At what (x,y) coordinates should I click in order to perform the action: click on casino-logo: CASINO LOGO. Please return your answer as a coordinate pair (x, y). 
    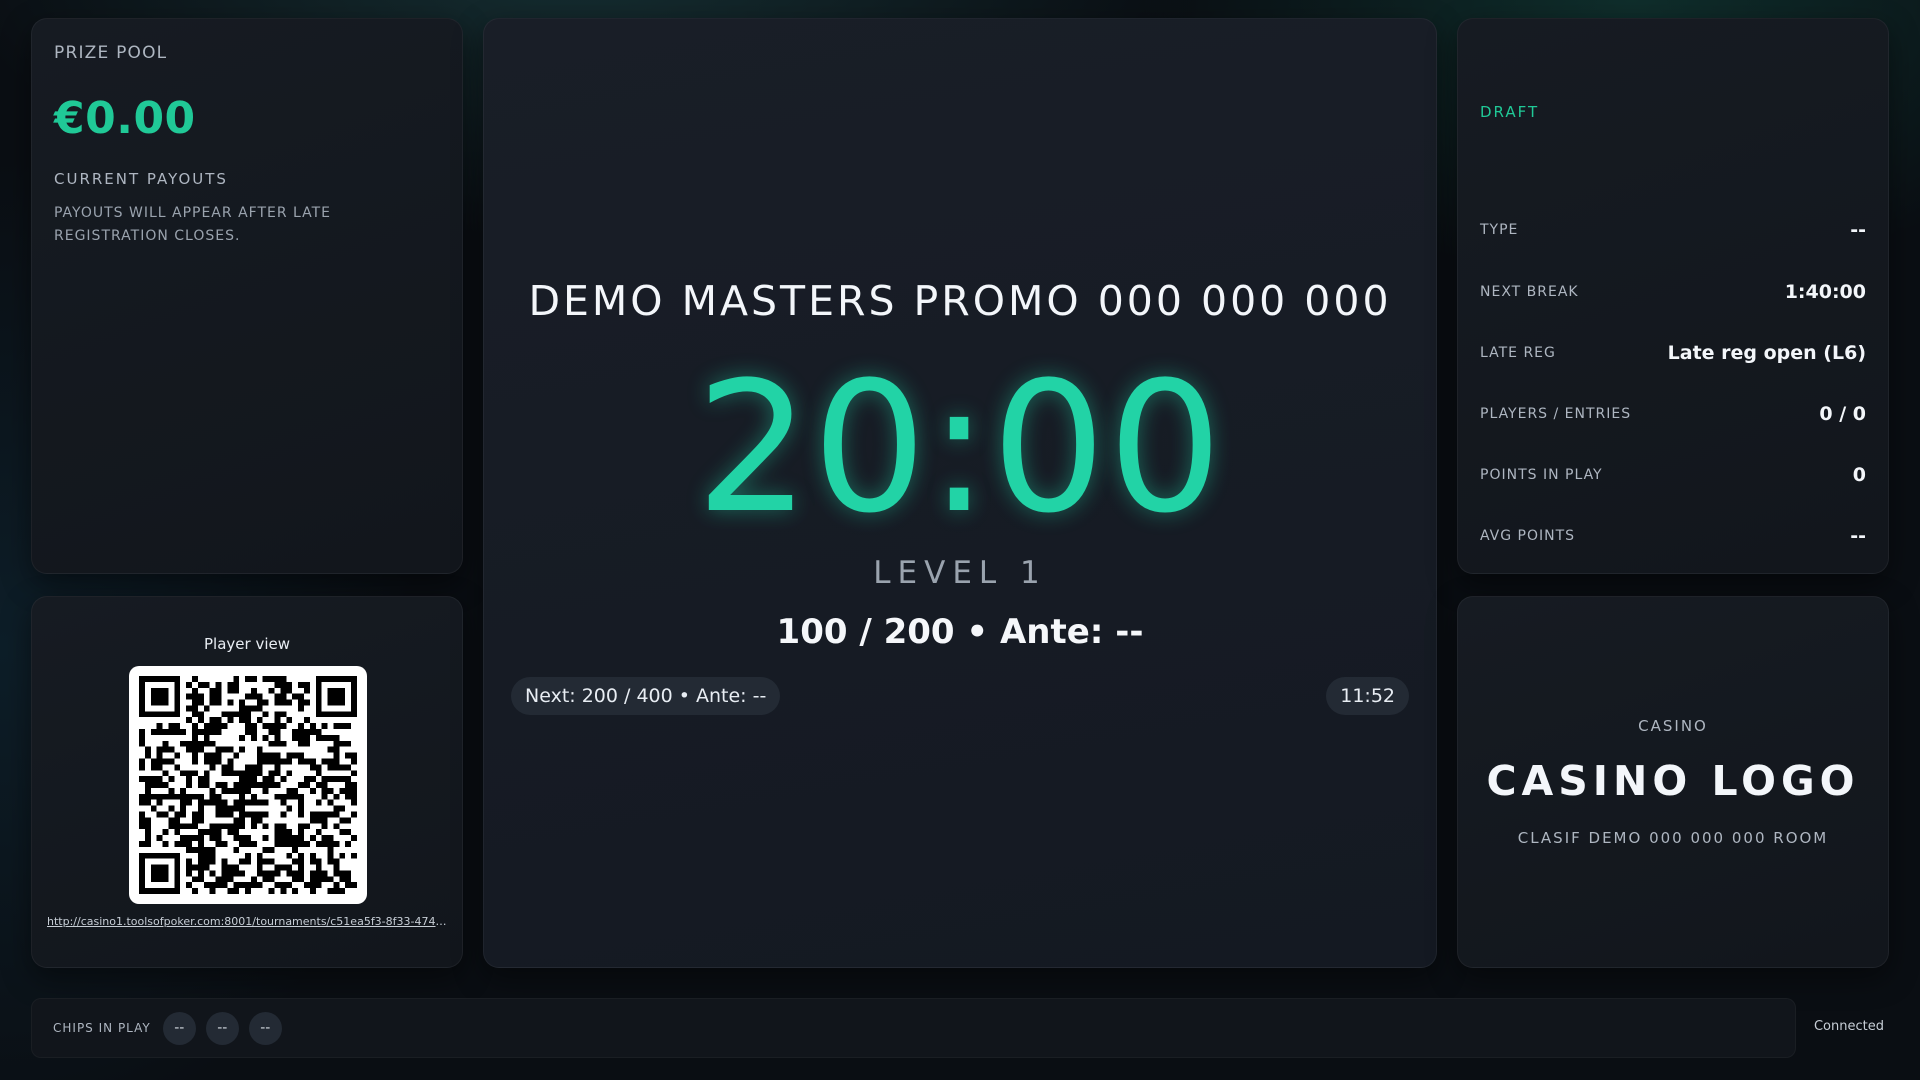
    Looking at the image, I should click on (1673, 781).